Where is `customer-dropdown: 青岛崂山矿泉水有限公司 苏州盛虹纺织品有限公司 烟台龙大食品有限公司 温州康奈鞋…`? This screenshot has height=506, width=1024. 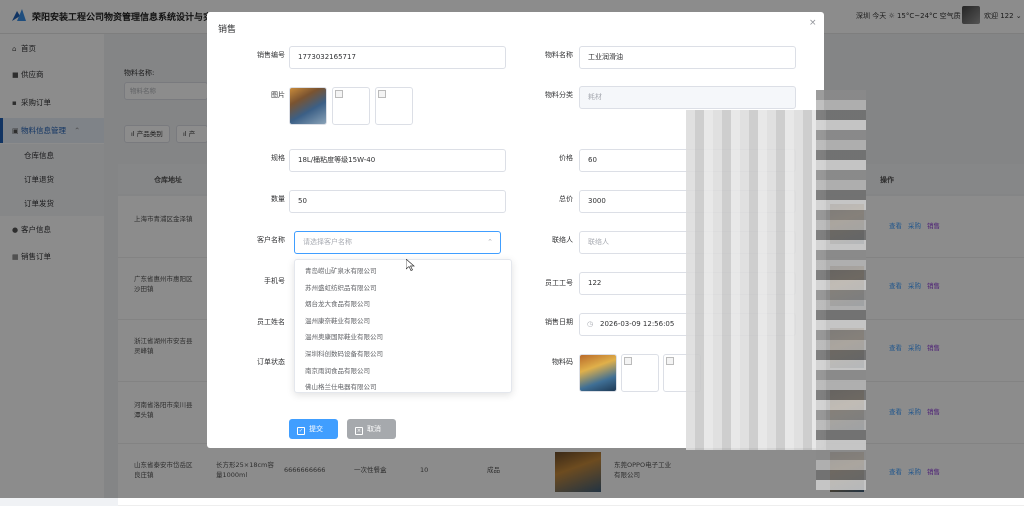 customer-dropdown: 青岛崂山矿泉水有限公司 苏州盛虹纺织品有限公司 烟台龙大食品有限公司 温州康奈鞋… is located at coordinates (403, 326).